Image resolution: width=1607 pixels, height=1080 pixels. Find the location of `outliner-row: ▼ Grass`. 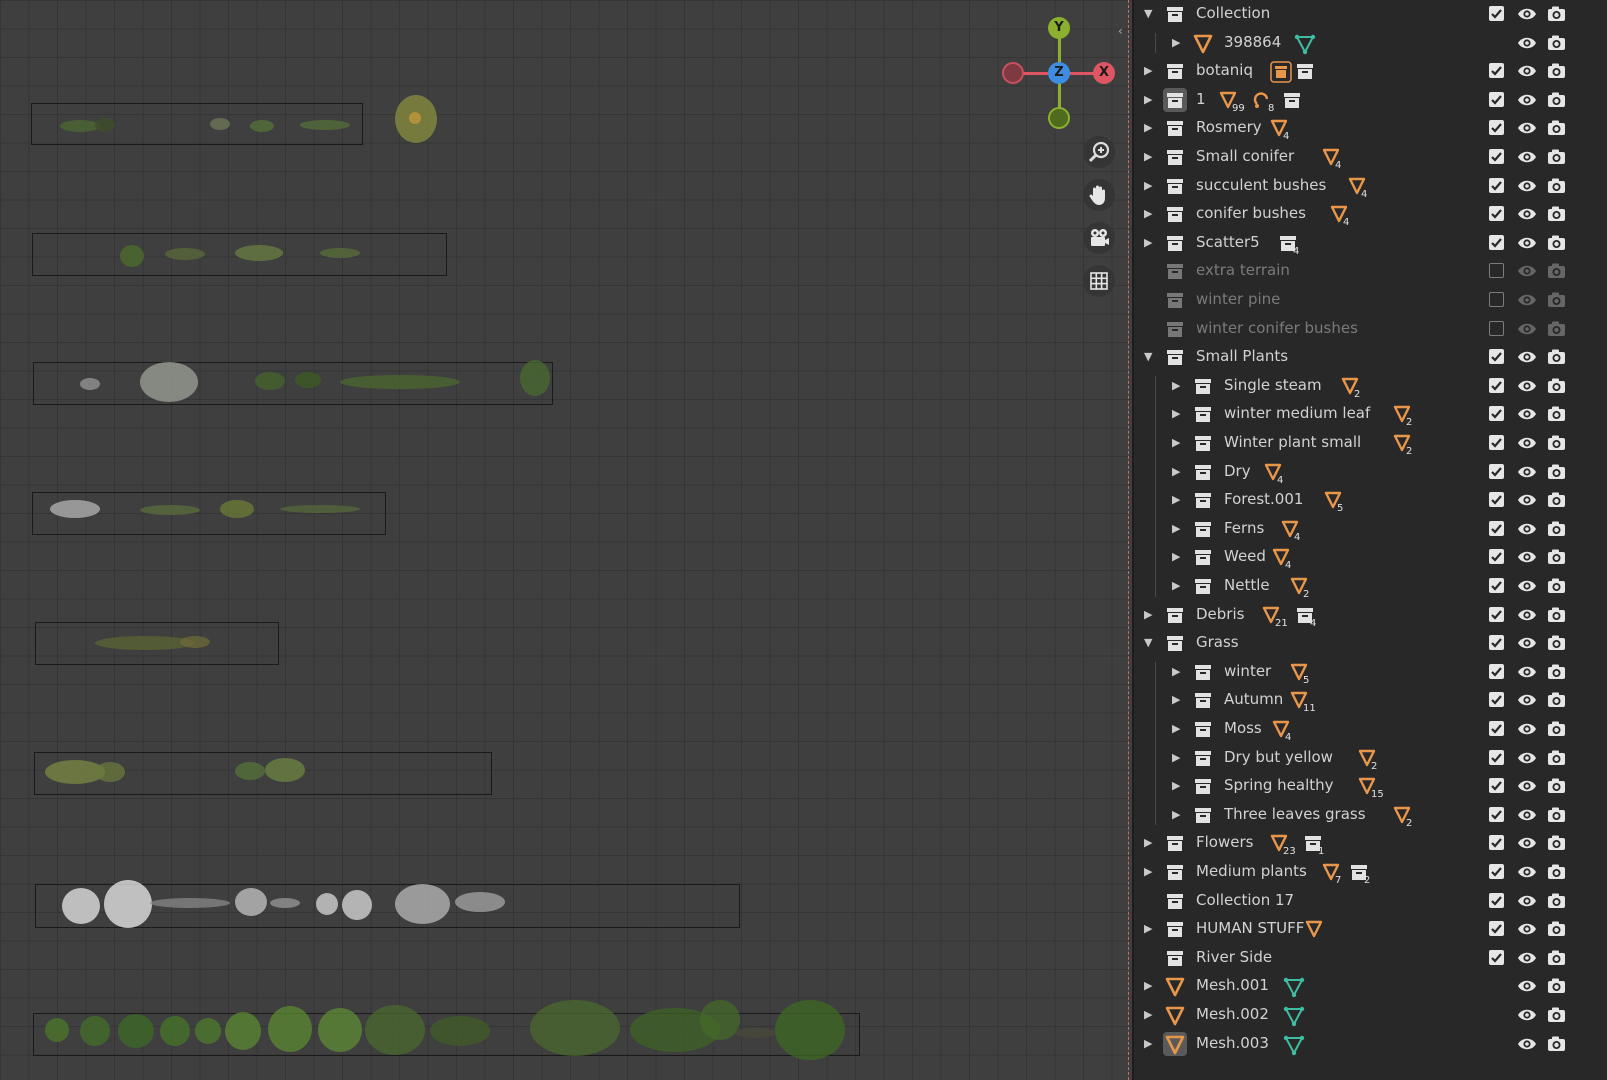

outliner-row: ▼ Grass is located at coordinates (1370, 643).